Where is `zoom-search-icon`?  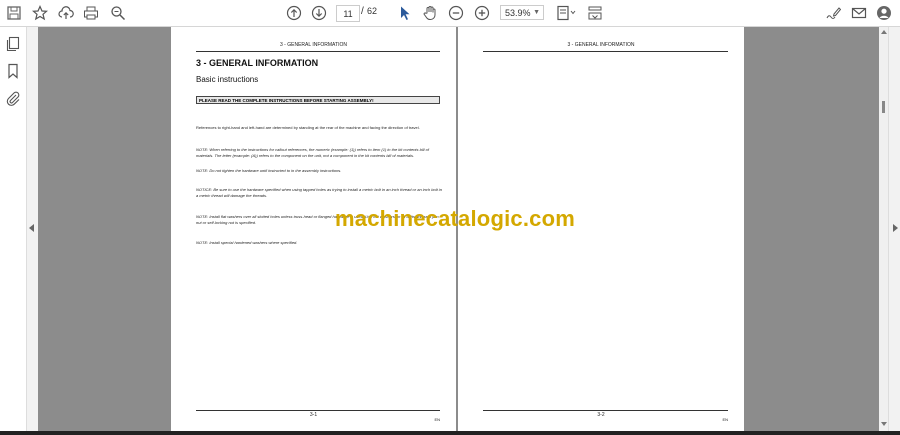 zoom-search-icon is located at coordinates (118, 13).